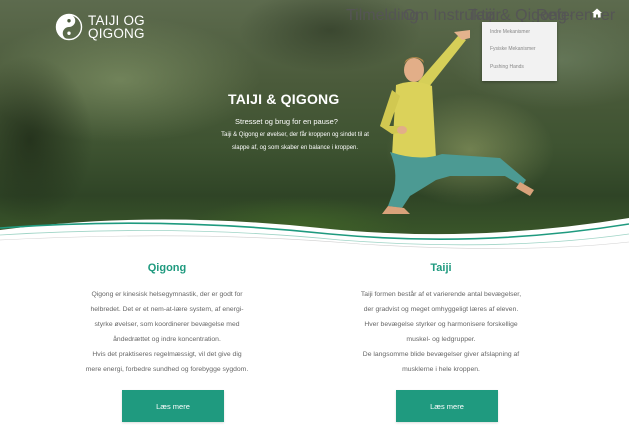 This screenshot has height=433, width=629. Describe the element at coordinates (284, 99) in the screenshot. I see `hero-title: TAIJI & QIGONG` at that location.